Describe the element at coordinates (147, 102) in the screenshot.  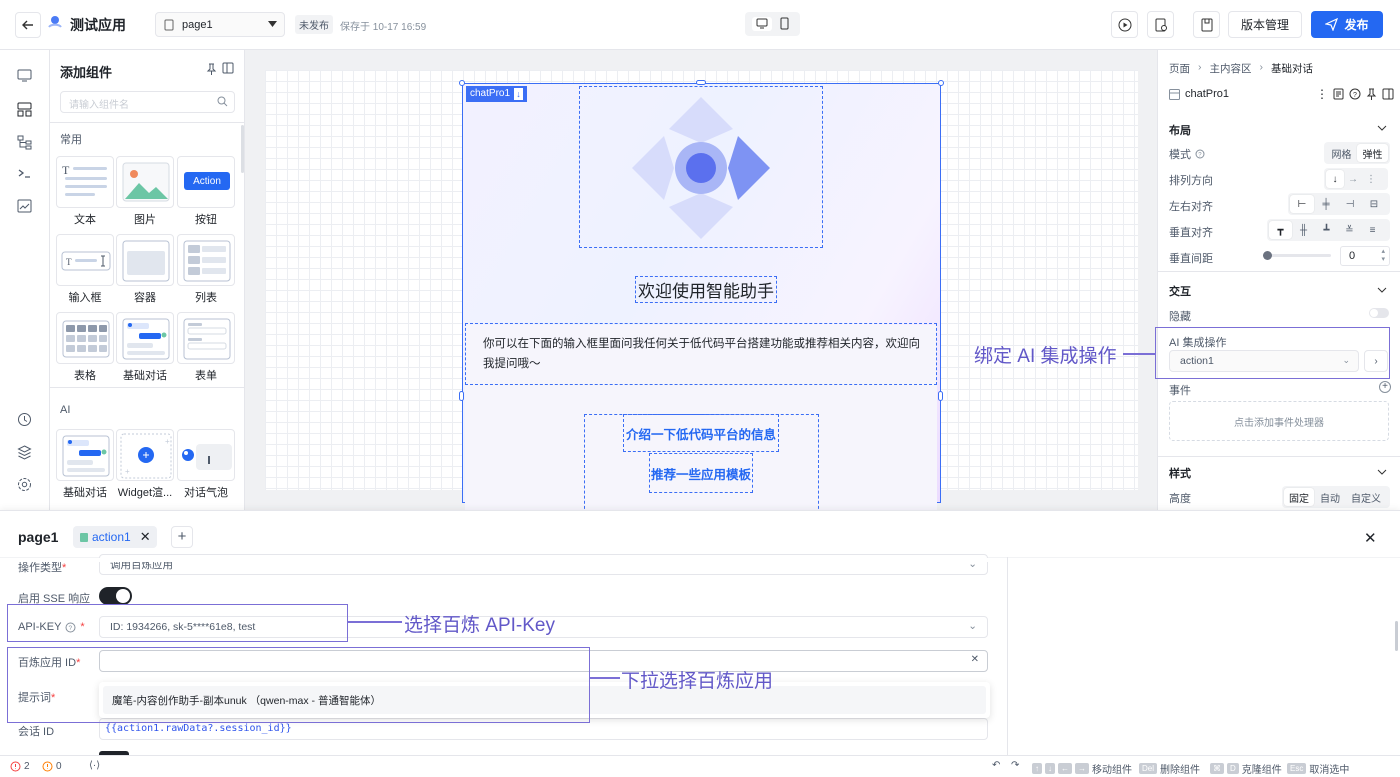
I see `component-search-input: 请输入组件名` at that location.